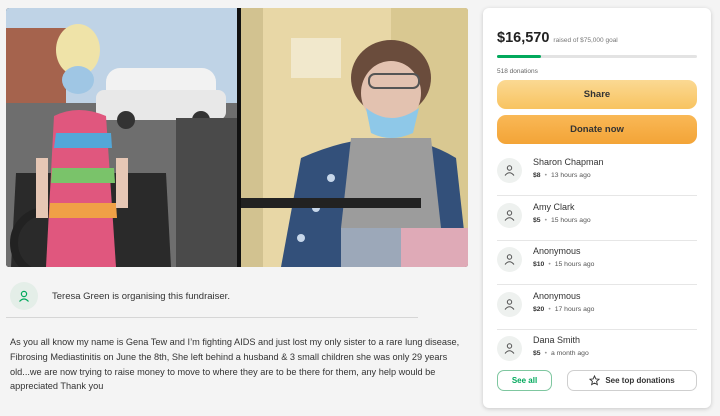  I want to click on person-icon, so click(24, 296).